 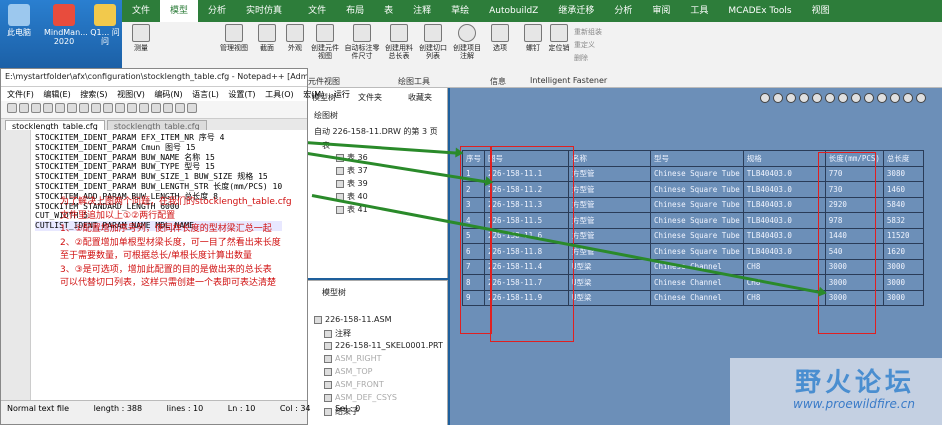 I want to click on menu-tools: 工具(O), so click(x=279, y=94).